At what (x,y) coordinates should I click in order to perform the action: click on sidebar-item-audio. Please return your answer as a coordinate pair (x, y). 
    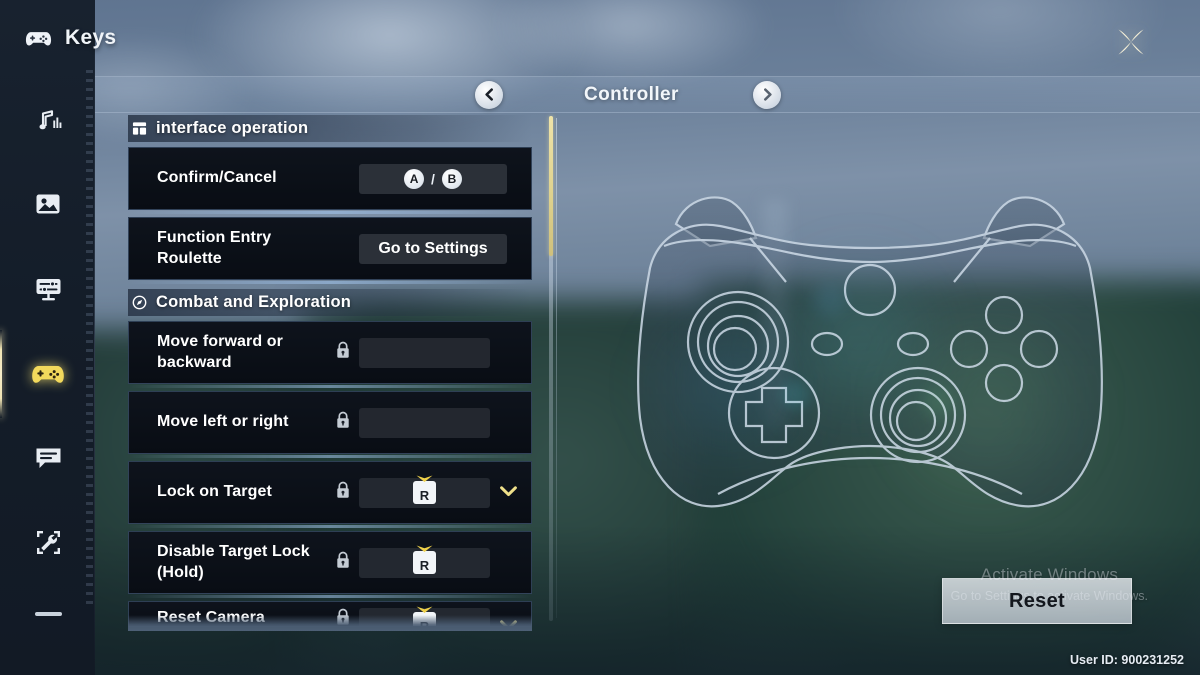
    Looking at the image, I should click on (48, 121).